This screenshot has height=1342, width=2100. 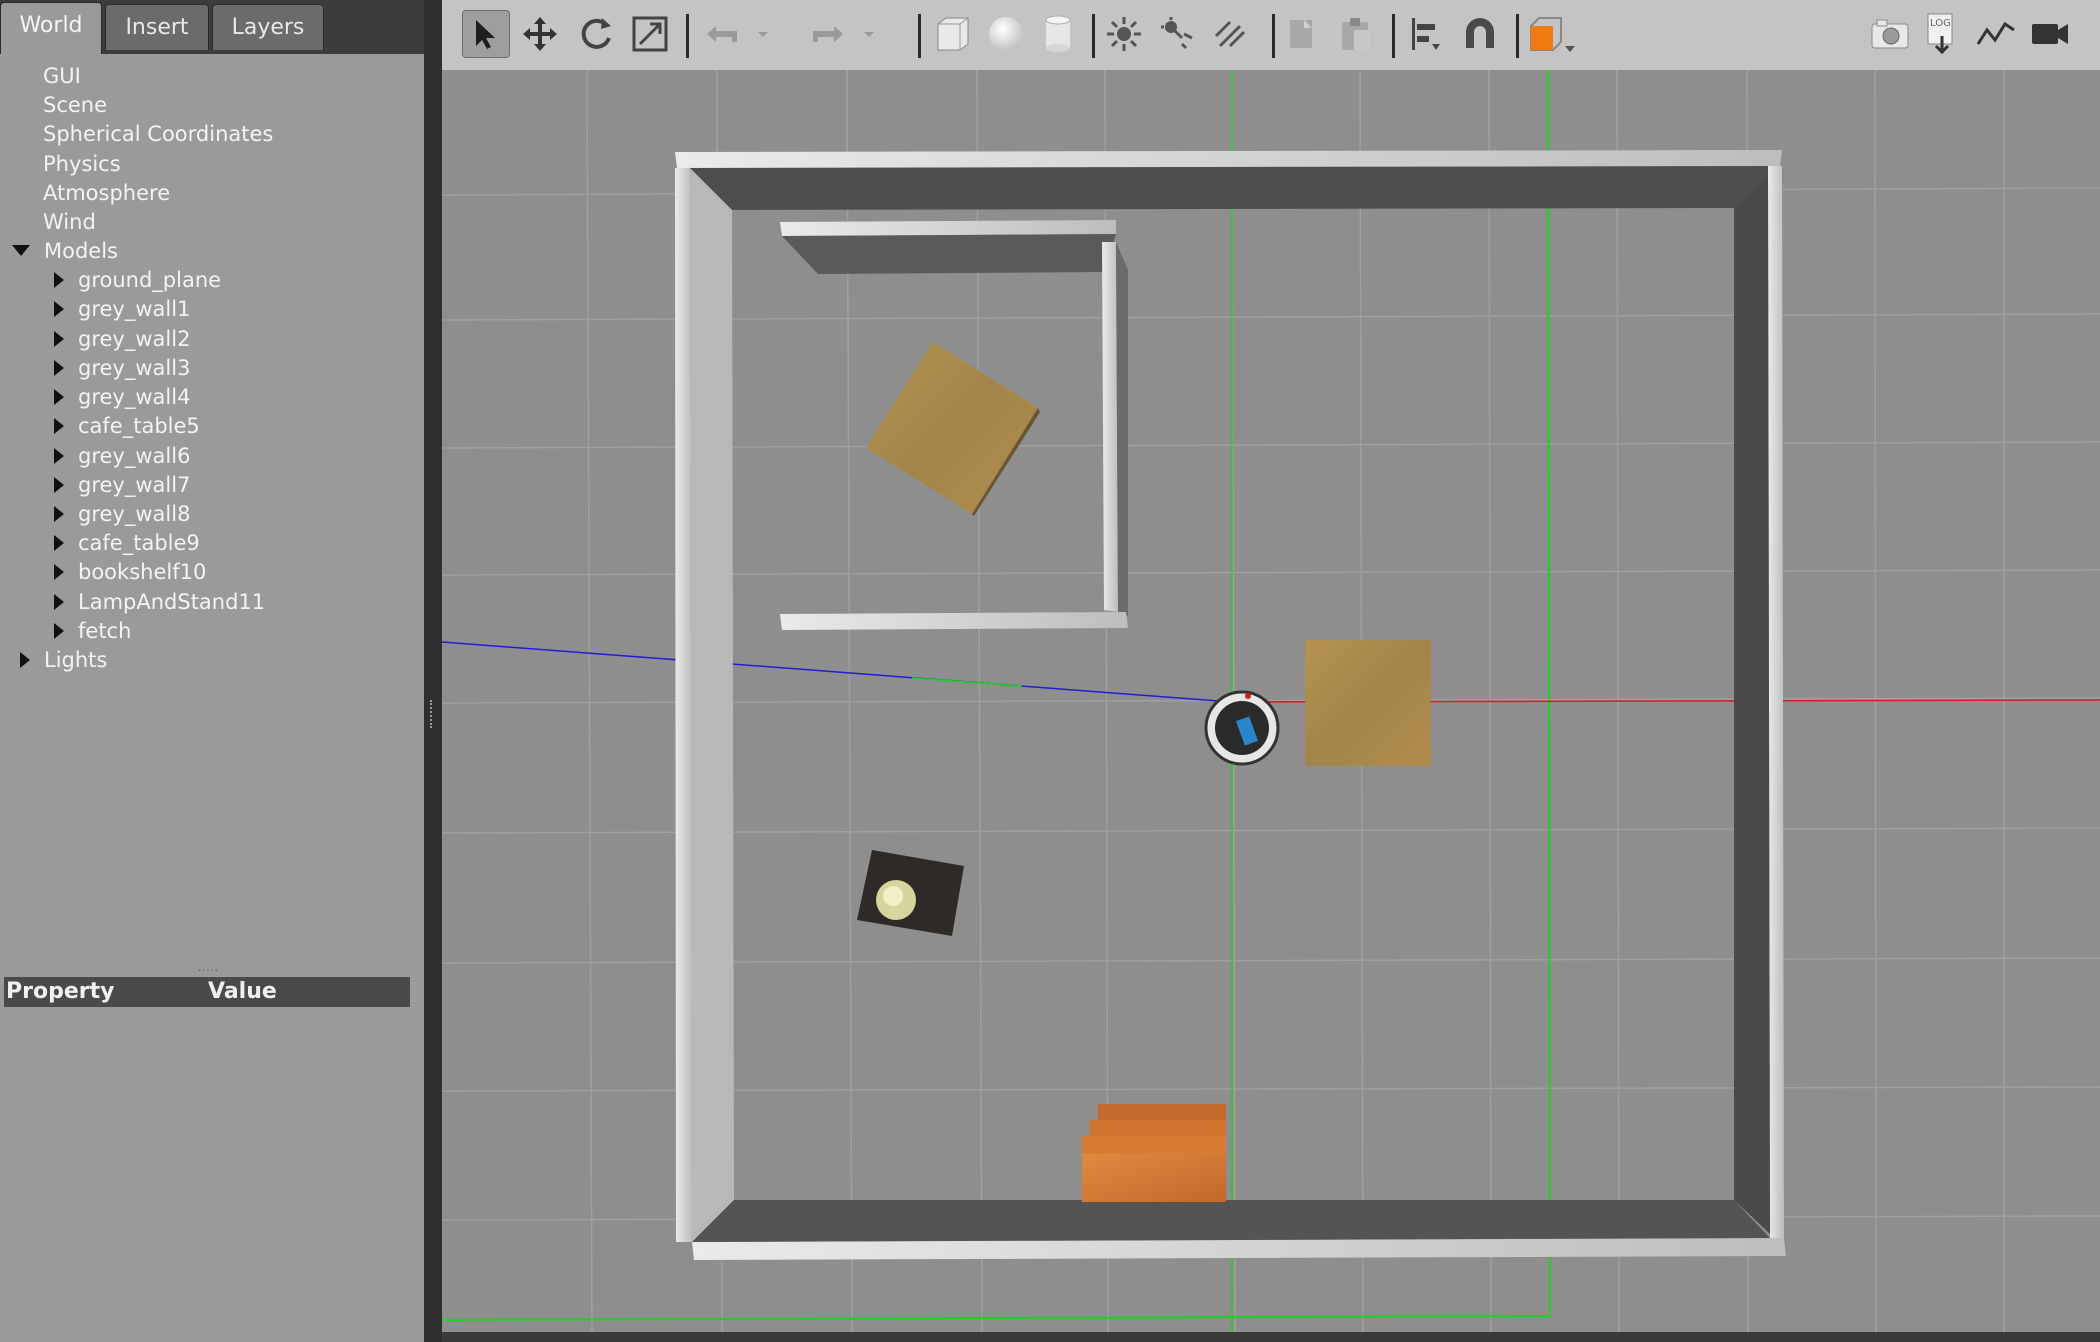 I want to click on model-label: cafe_table5, so click(x=139, y=426).